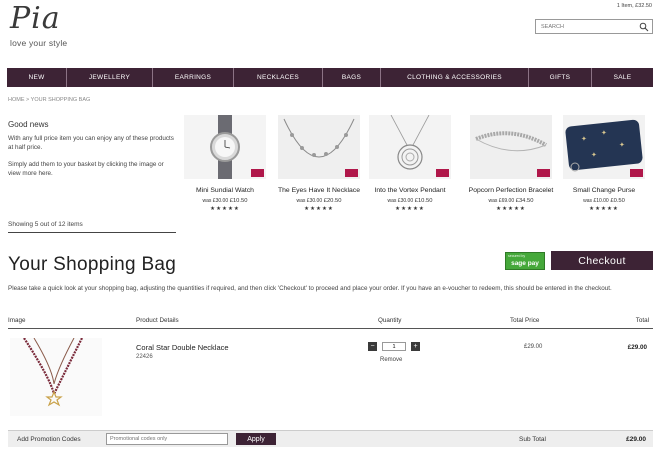 The width and height of the screenshot is (660, 450). What do you see at coordinates (49, 439) in the screenshot?
I see `promo-code-label: Add Promotion Codes` at bounding box center [49, 439].